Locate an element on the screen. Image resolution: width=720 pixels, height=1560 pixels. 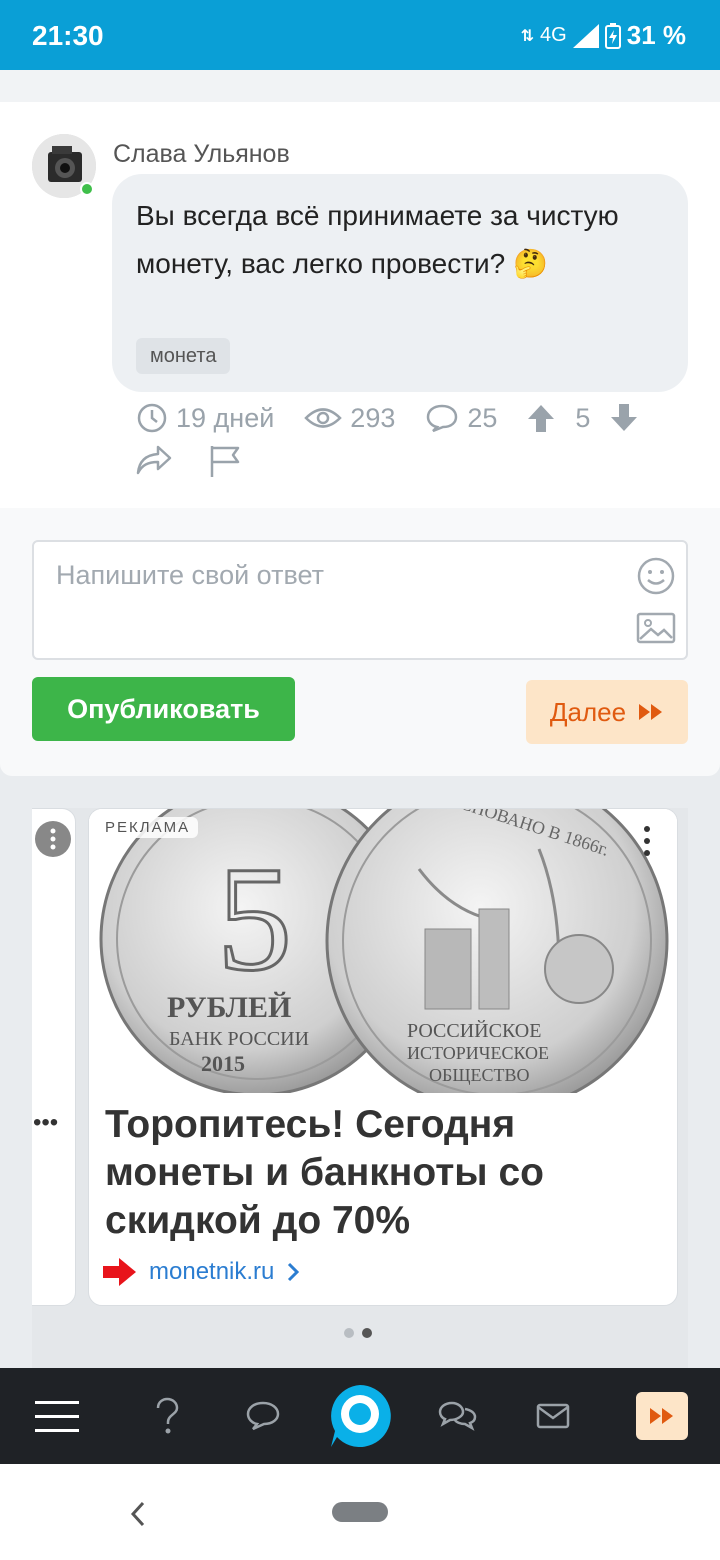
carousel-dot-active is located at coordinates (367, 1333).